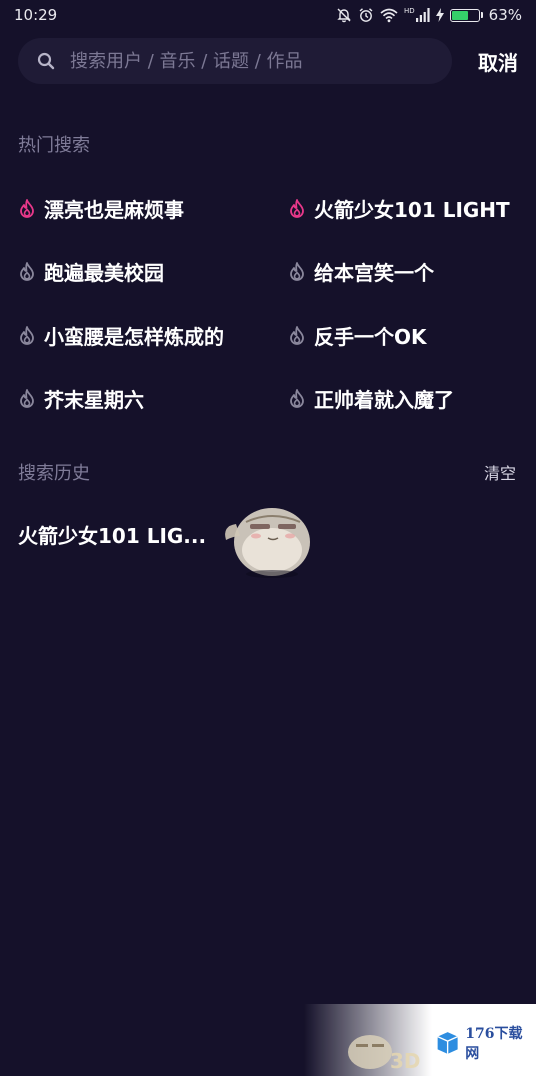  What do you see at coordinates (384, 399) in the screenshot?
I see `hot-search-label: 正帅着就入魔了` at bounding box center [384, 399].